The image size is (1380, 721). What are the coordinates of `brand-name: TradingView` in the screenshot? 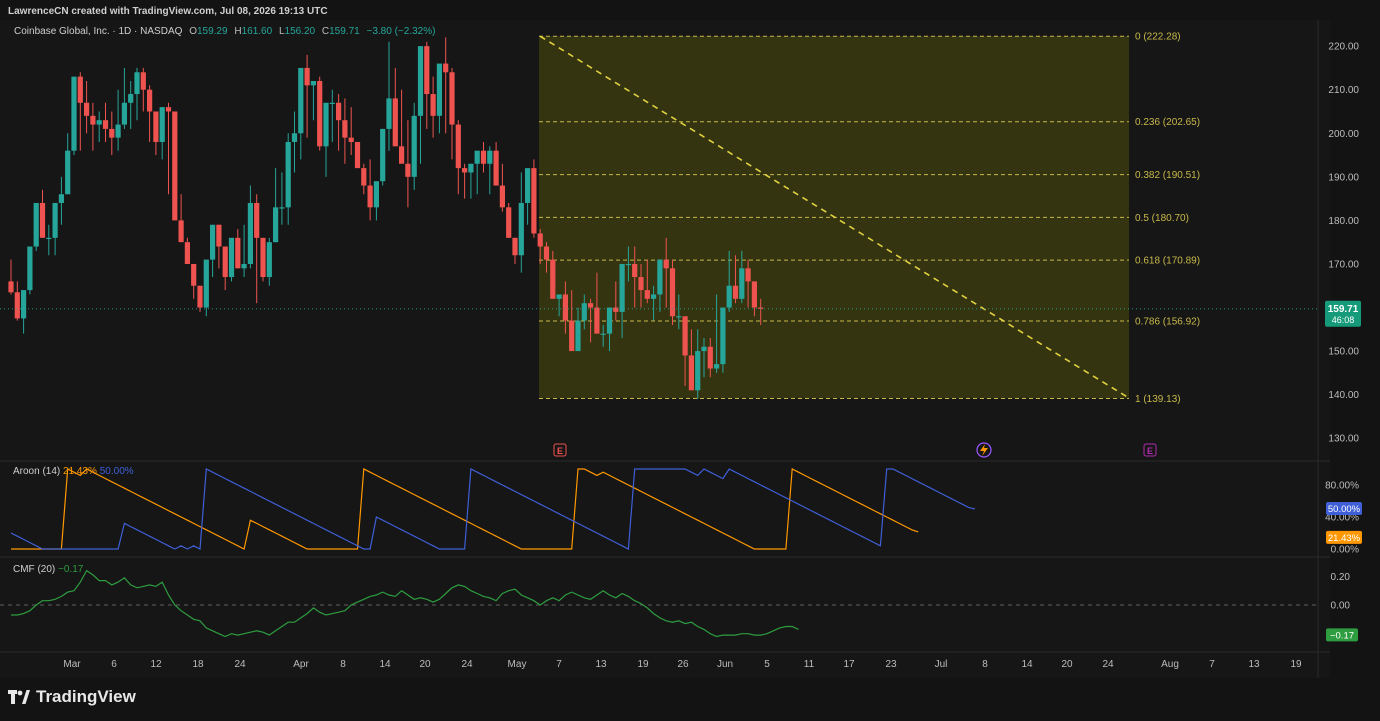 It's located at (86, 696).